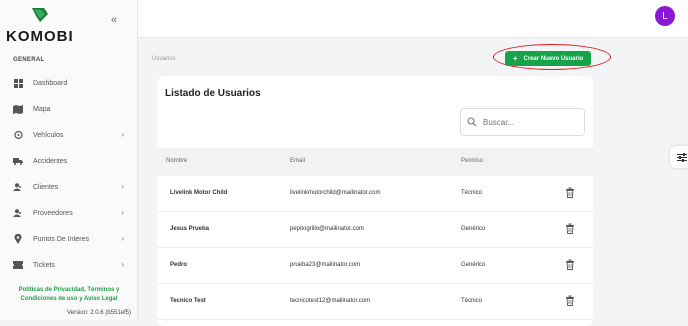  What do you see at coordinates (40, 15) in the screenshot?
I see `logo-leaf-icon` at bounding box center [40, 15].